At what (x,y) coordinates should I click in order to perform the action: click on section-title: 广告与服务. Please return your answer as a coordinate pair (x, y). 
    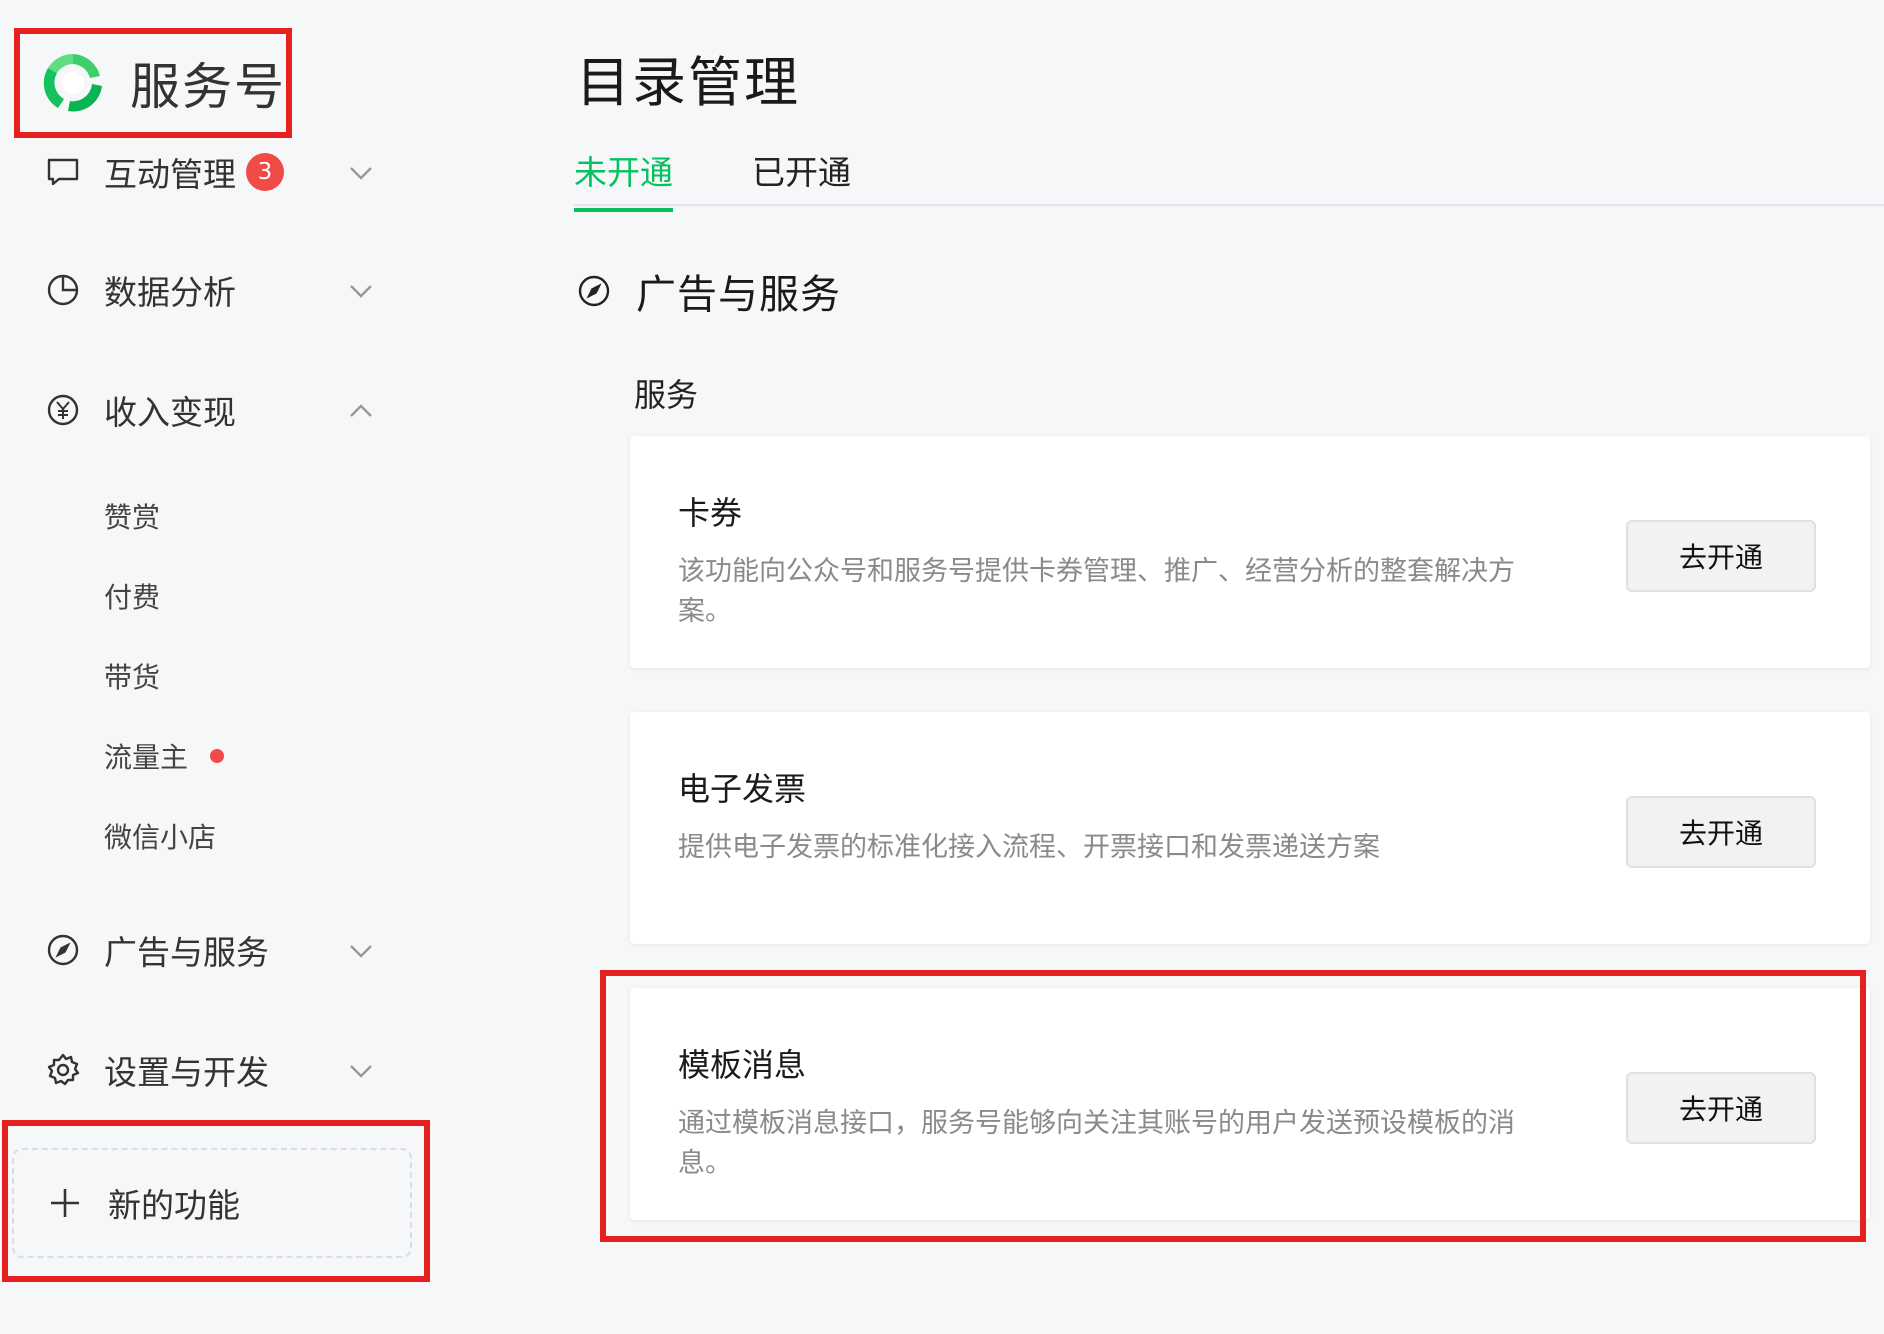
    Looking at the image, I should click on (738, 295).